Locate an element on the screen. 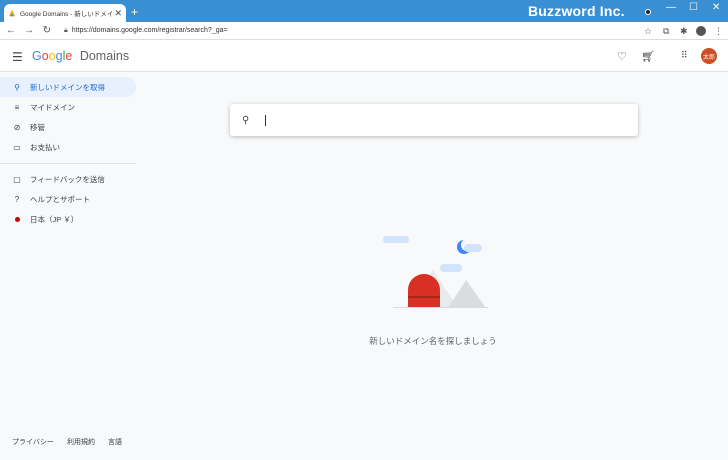 The width and height of the screenshot is (728, 460). tab-close-icon: ✕ is located at coordinates (118, 13).